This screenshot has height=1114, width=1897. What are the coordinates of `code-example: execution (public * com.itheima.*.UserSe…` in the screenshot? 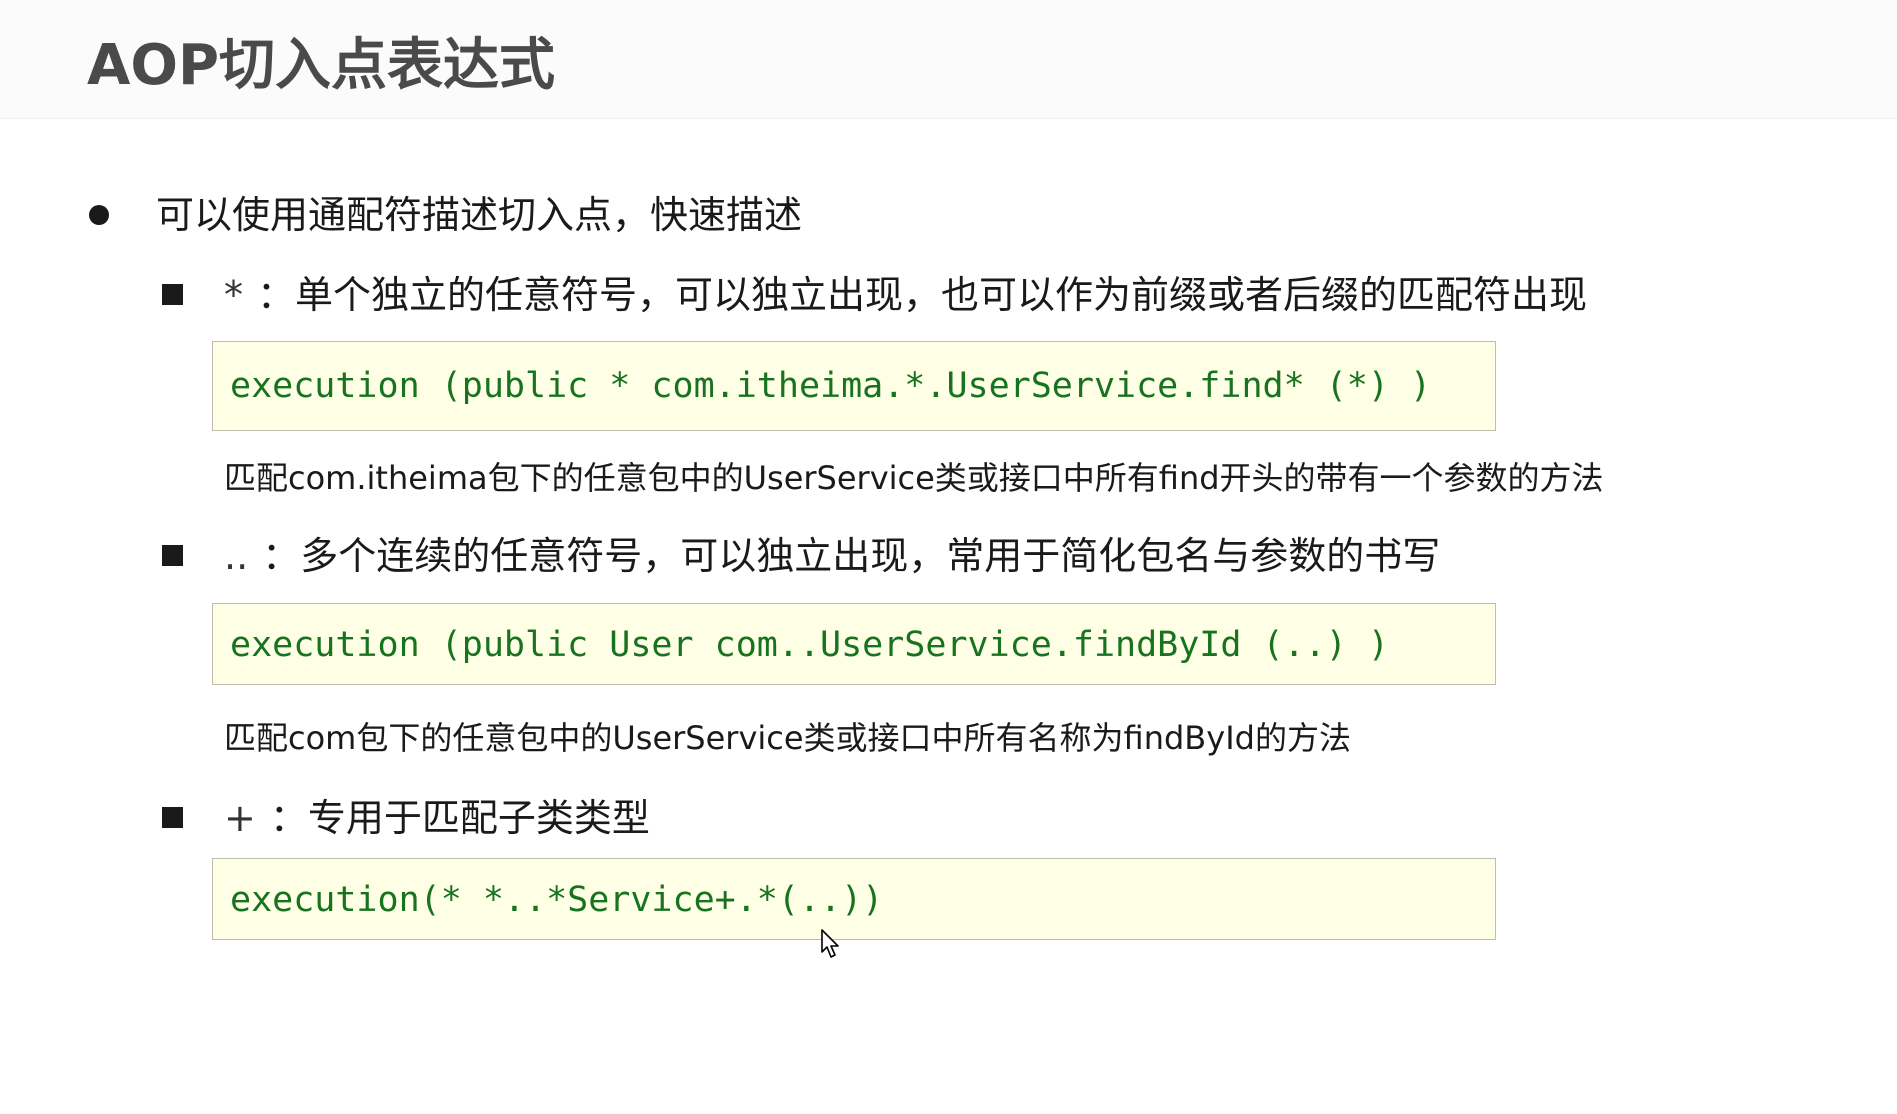 It's located at (831, 386).